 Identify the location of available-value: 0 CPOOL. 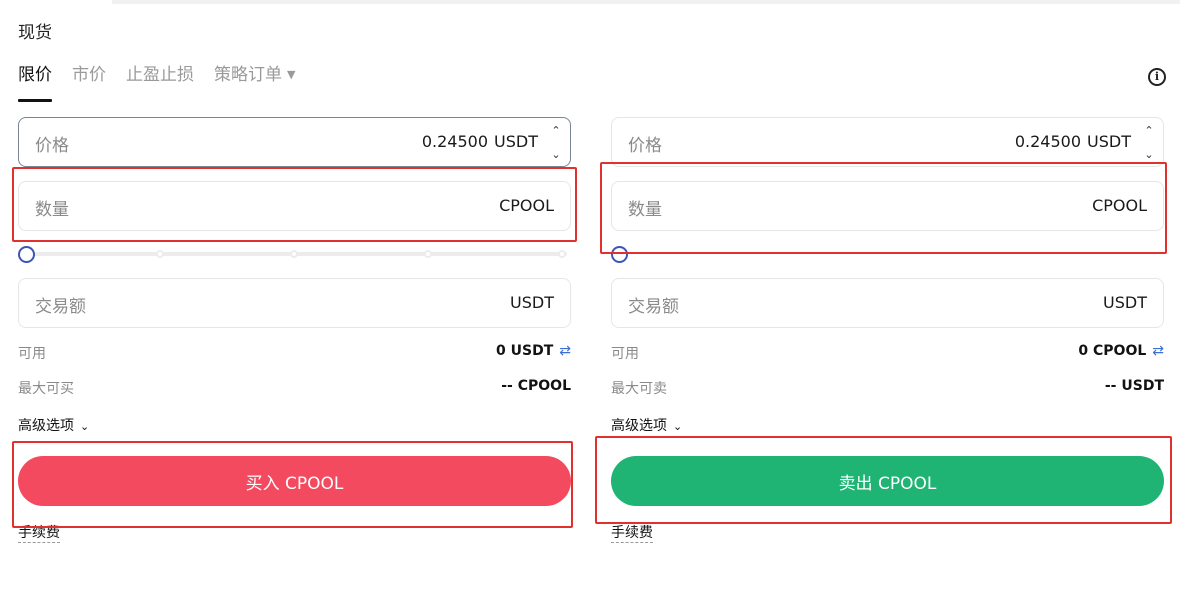
(1112, 351).